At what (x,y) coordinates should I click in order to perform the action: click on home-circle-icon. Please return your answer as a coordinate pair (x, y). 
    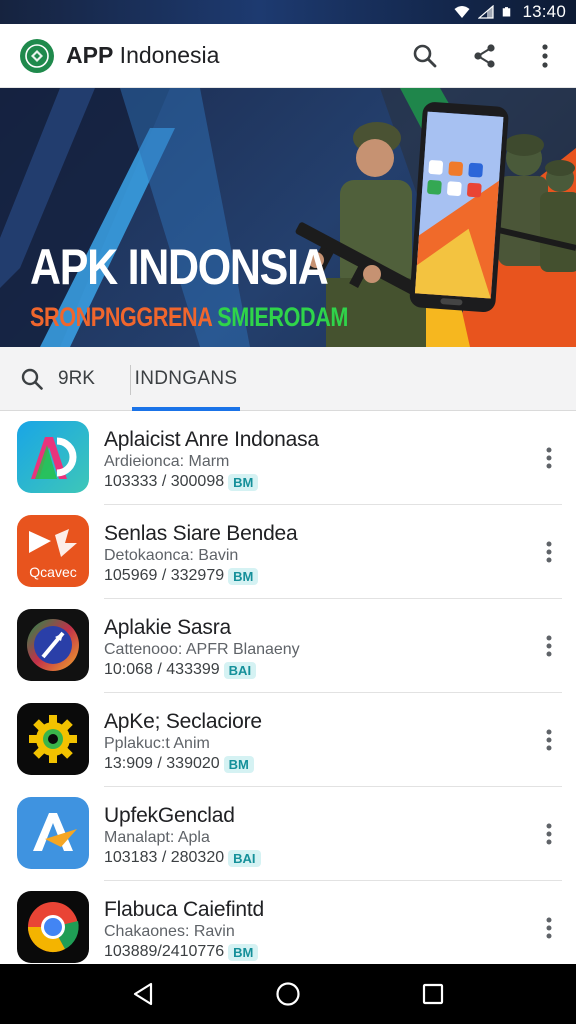
    Looking at the image, I should click on (288, 994).